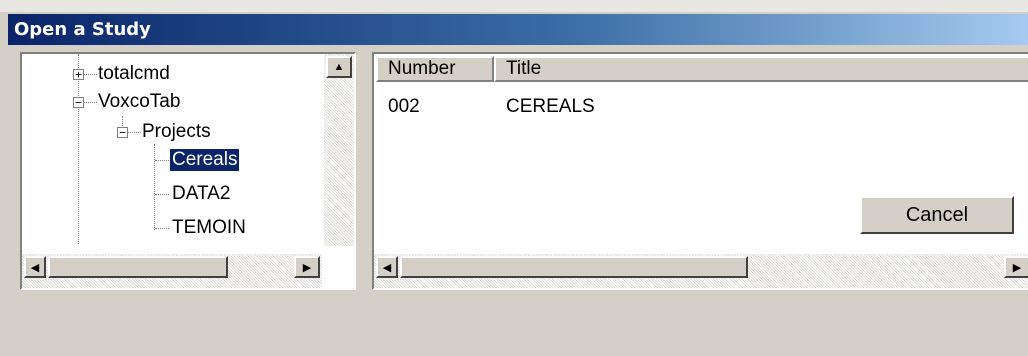 The height and width of the screenshot is (356, 1028). I want to click on tree-vertical-scrollbar, so click(339, 150).